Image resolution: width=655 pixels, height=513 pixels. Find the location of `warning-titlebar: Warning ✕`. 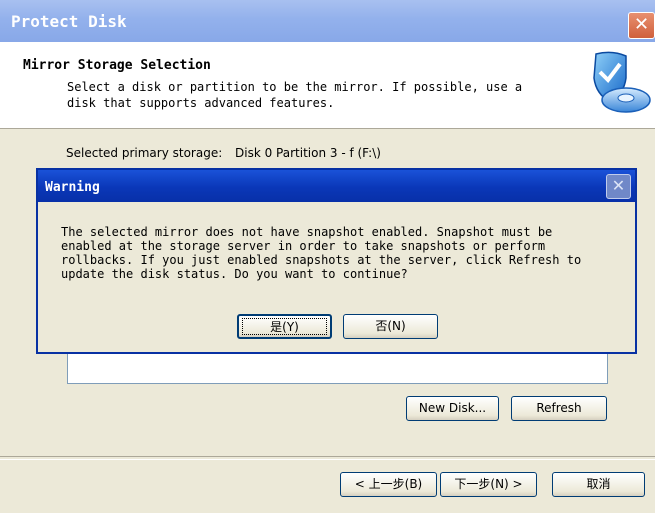

warning-titlebar: Warning ✕ is located at coordinates (336, 186).